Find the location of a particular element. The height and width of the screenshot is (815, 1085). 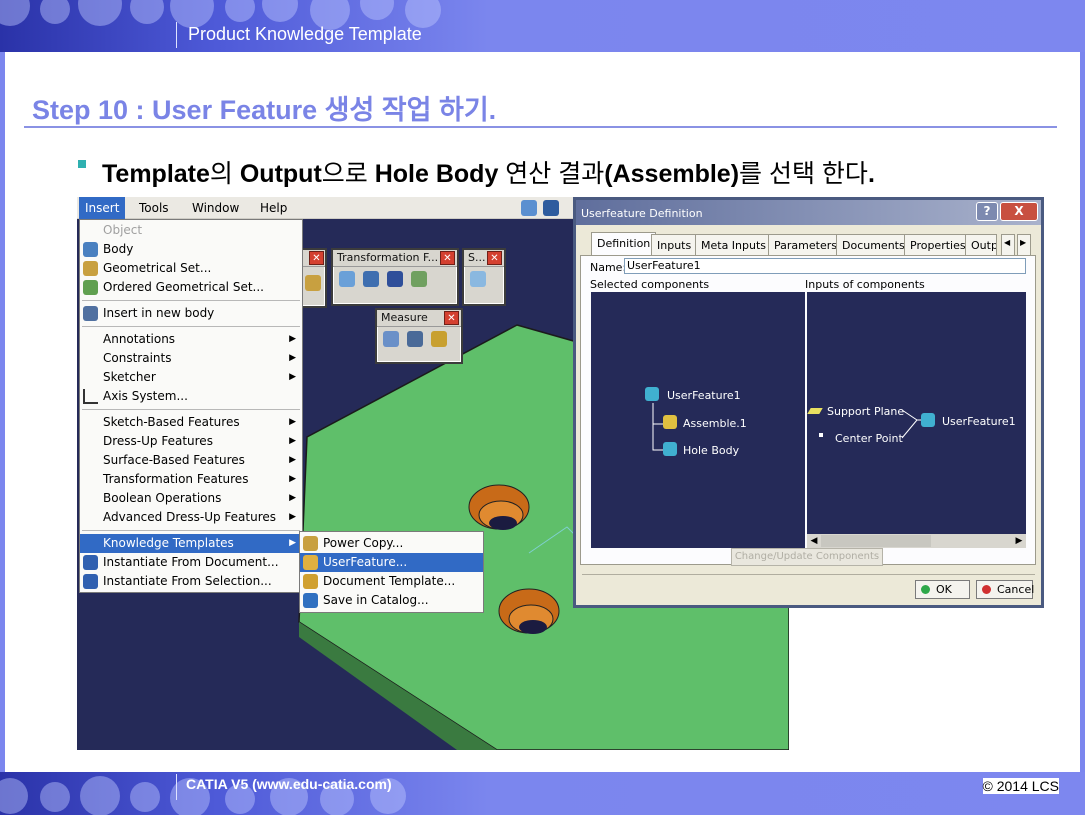

menu-item-dress-up-features: Dress-Up Features ▶ is located at coordinates (191, 441).